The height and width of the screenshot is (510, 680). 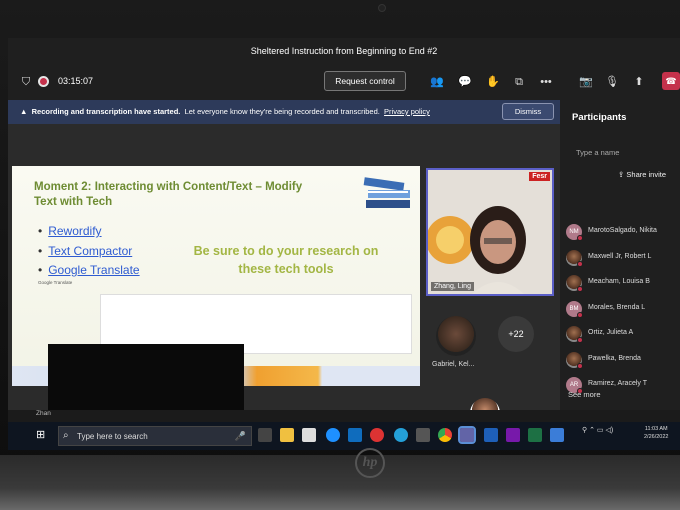 What do you see at coordinates (90, 251) in the screenshot?
I see `text-compactor-link: Text Compactor` at bounding box center [90, 251].